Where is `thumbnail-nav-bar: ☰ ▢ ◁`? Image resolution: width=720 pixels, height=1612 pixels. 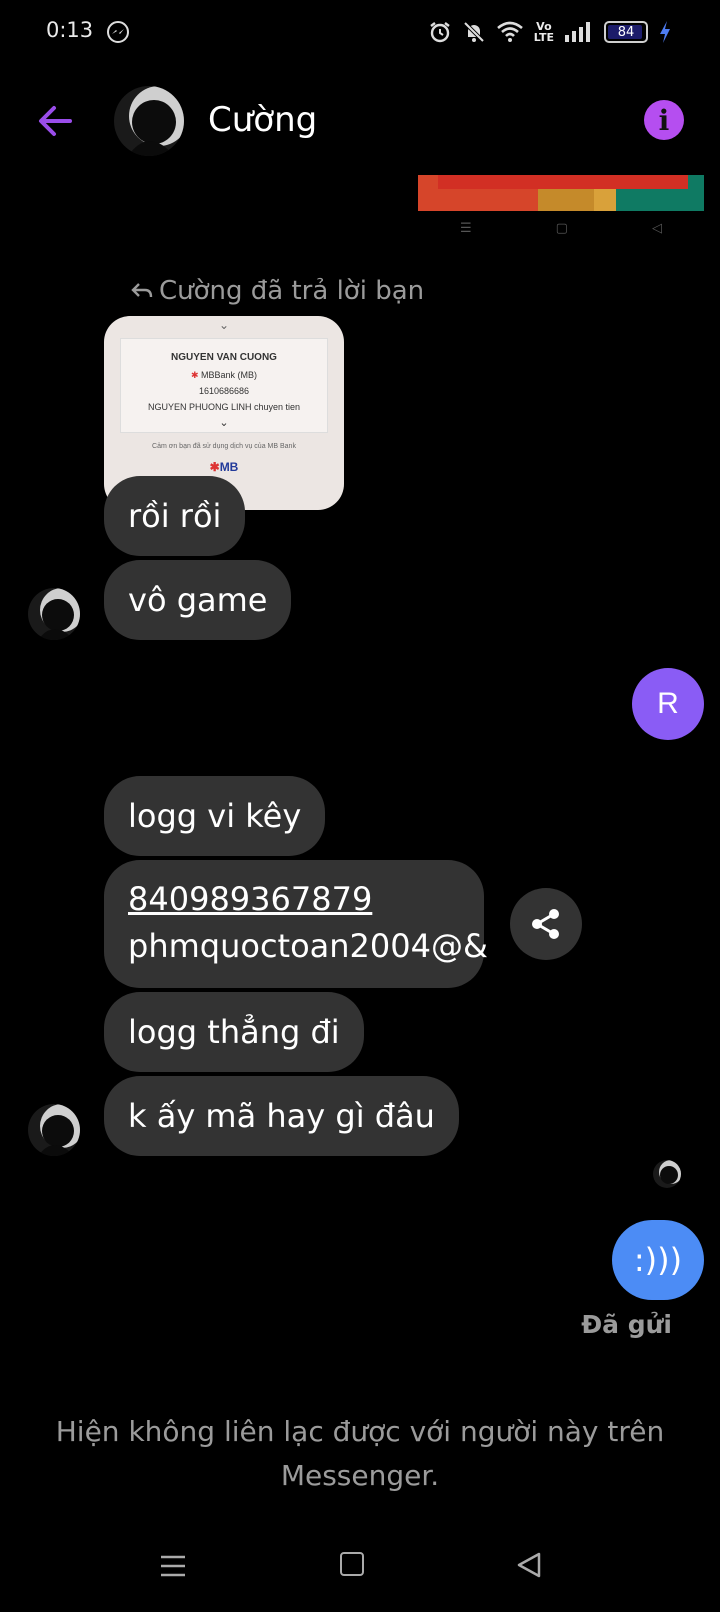
thumbnail-nav-bar: ☰ ▢ ◁ is located at coordinates (561, 228).